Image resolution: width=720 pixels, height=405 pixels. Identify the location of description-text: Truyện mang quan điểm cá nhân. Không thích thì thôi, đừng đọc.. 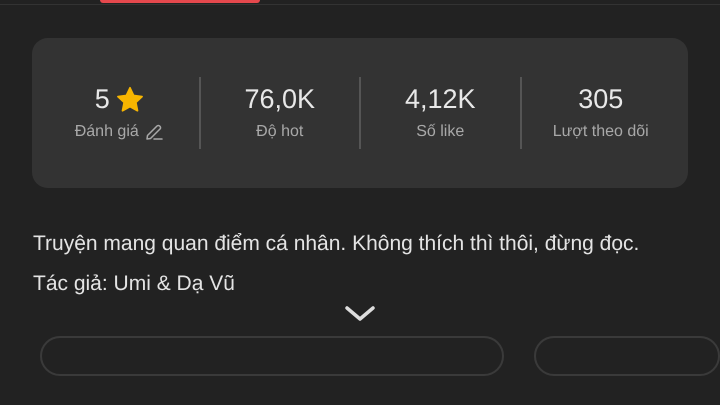
(336, 244).